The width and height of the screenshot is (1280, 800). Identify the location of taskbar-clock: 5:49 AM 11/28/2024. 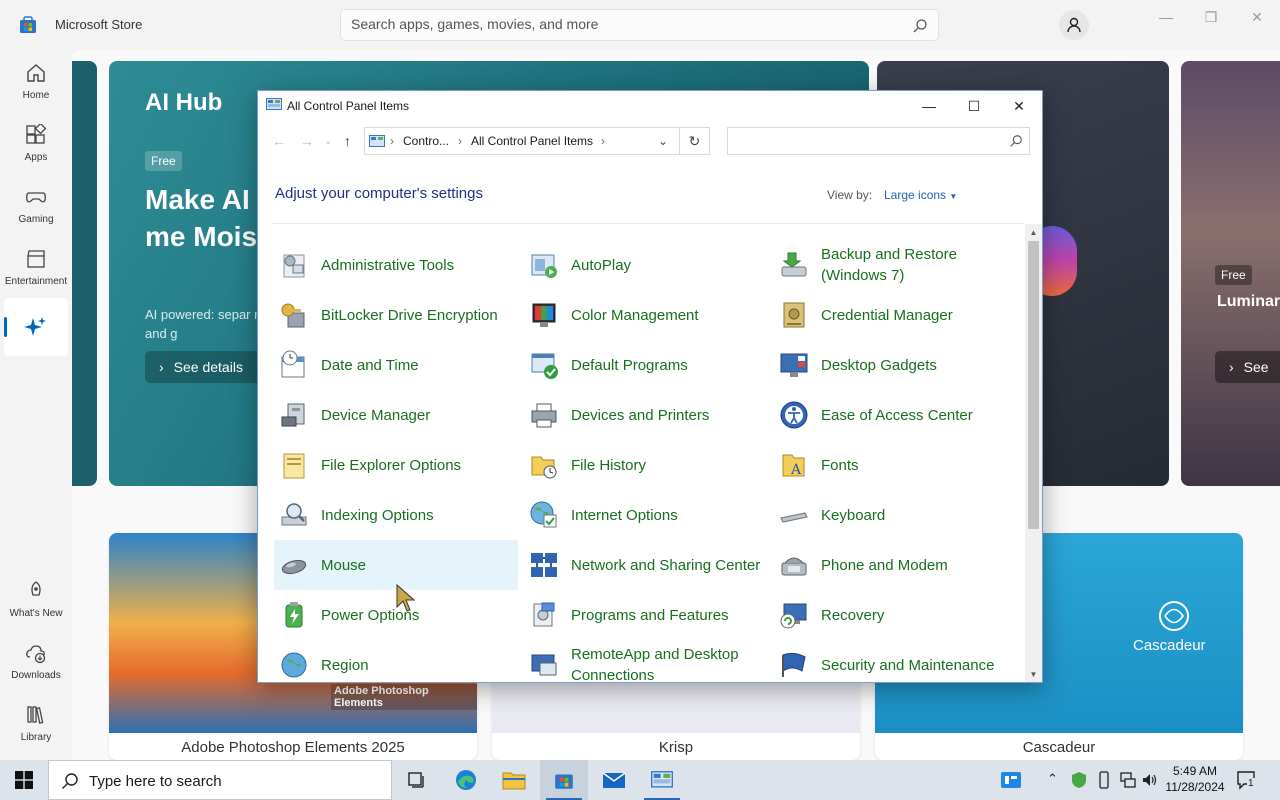
(1195, 779).